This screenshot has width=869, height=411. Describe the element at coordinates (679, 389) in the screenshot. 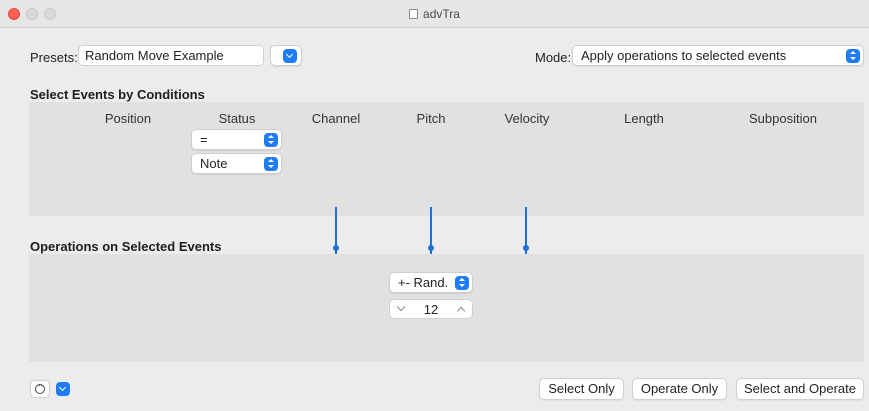

I see `operate-only-button: Operate Only` at that location.